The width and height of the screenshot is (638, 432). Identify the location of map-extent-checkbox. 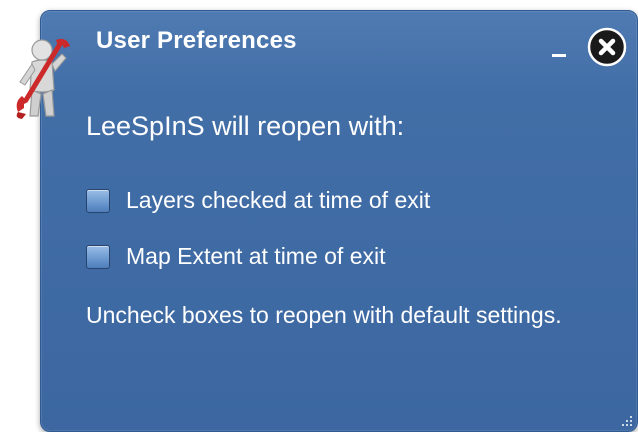
(98, 257).